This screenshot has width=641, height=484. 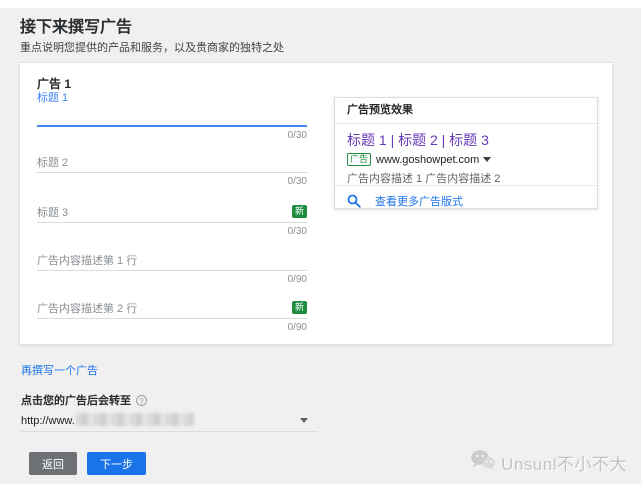 I want to click on preview-description: 广告内容描述 1 广告内容描述 2, so click(x=424, y=179).